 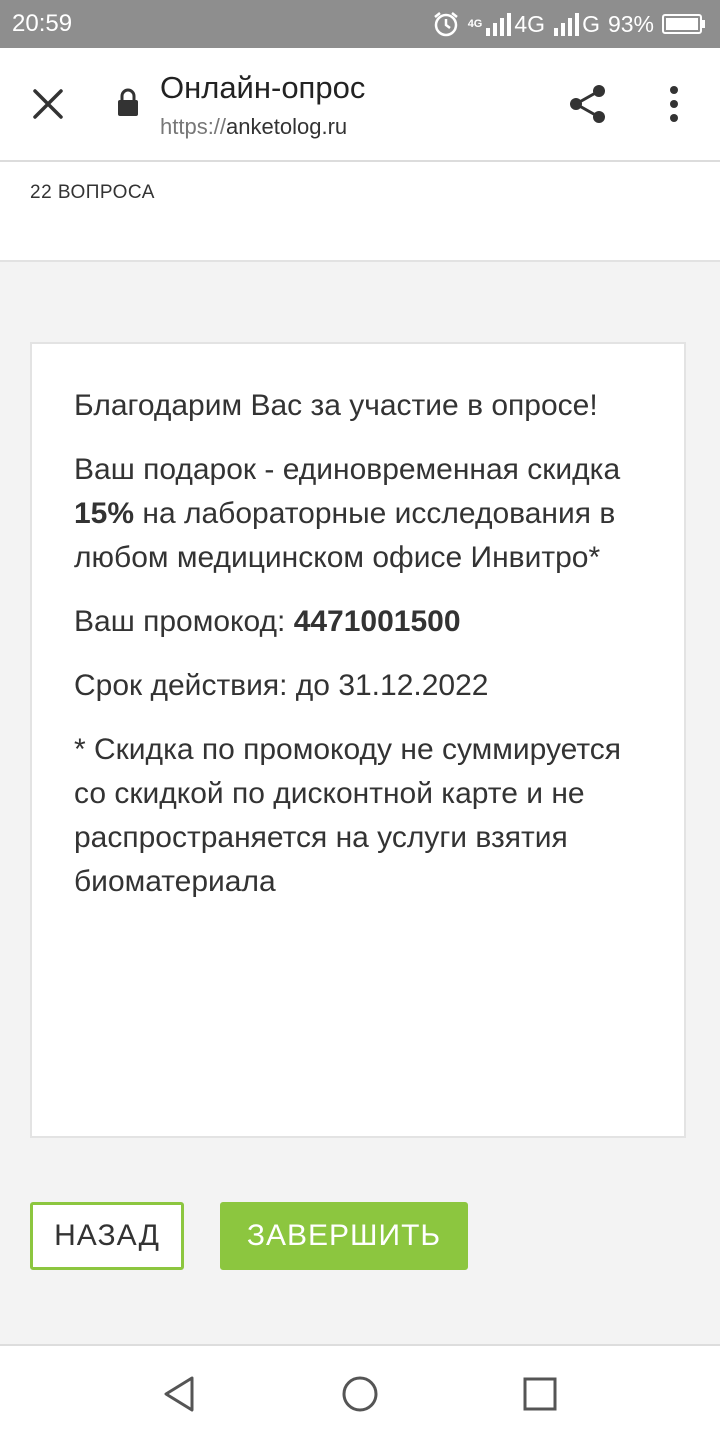 What do you see at coordinates (184, 621) in the screenshot?
I see `promo-label: Ваш промокод:` at bounding box center [184, 621].